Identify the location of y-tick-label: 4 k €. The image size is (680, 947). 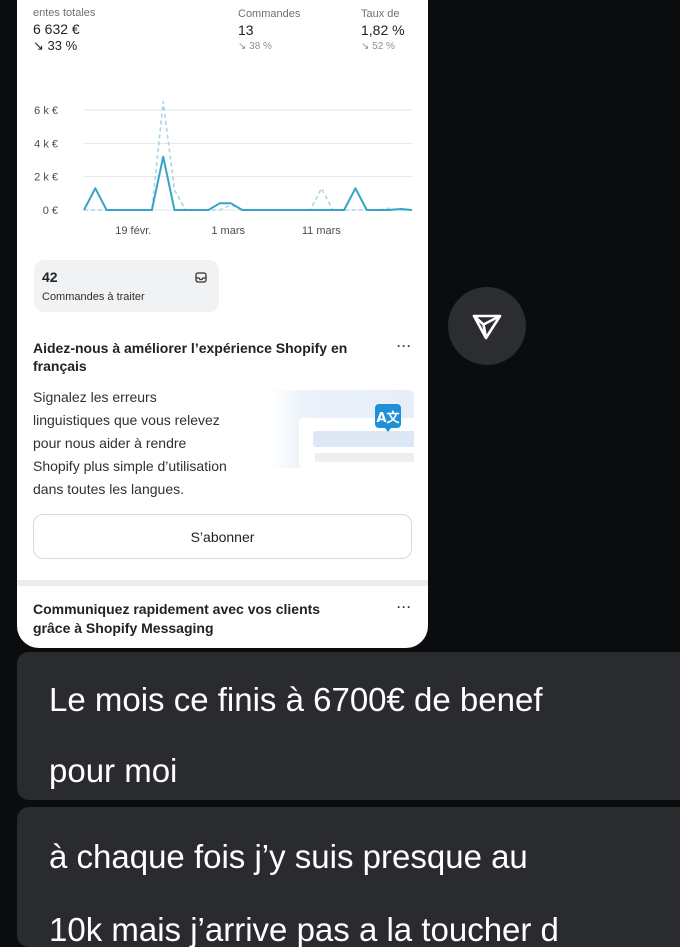
(46, 144).